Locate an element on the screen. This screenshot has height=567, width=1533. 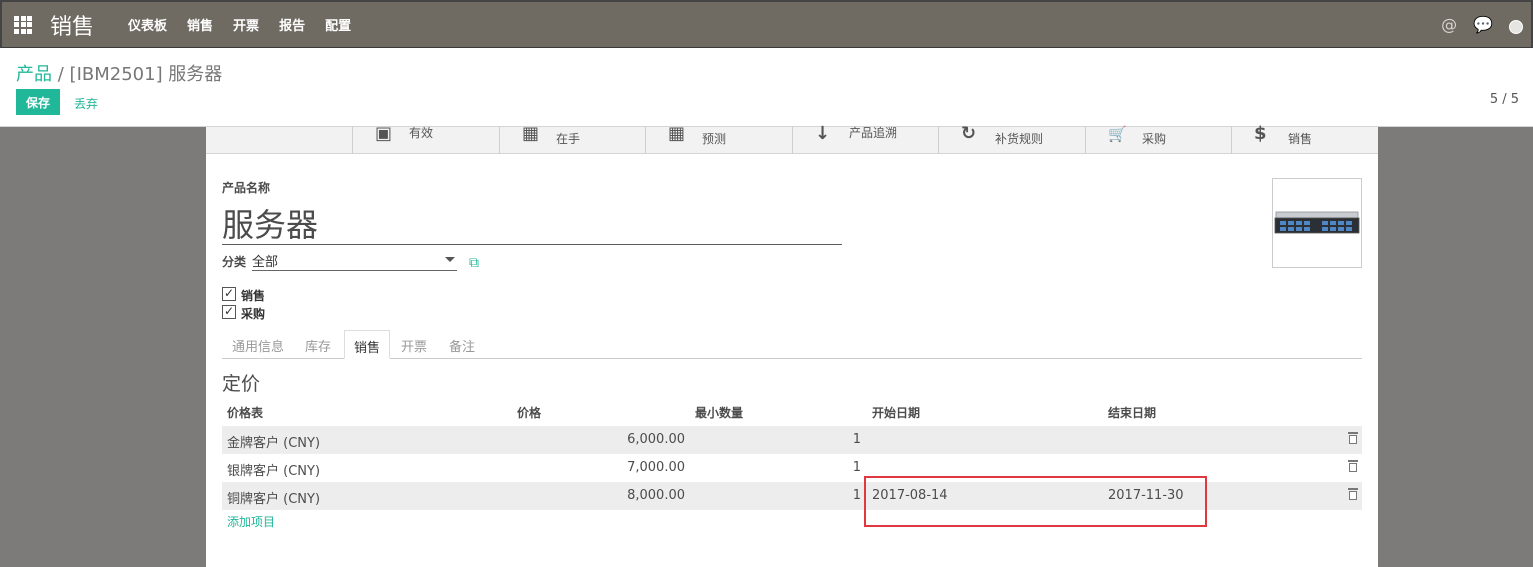
systray: @ 💬 is located at coordinates (1482, 24).